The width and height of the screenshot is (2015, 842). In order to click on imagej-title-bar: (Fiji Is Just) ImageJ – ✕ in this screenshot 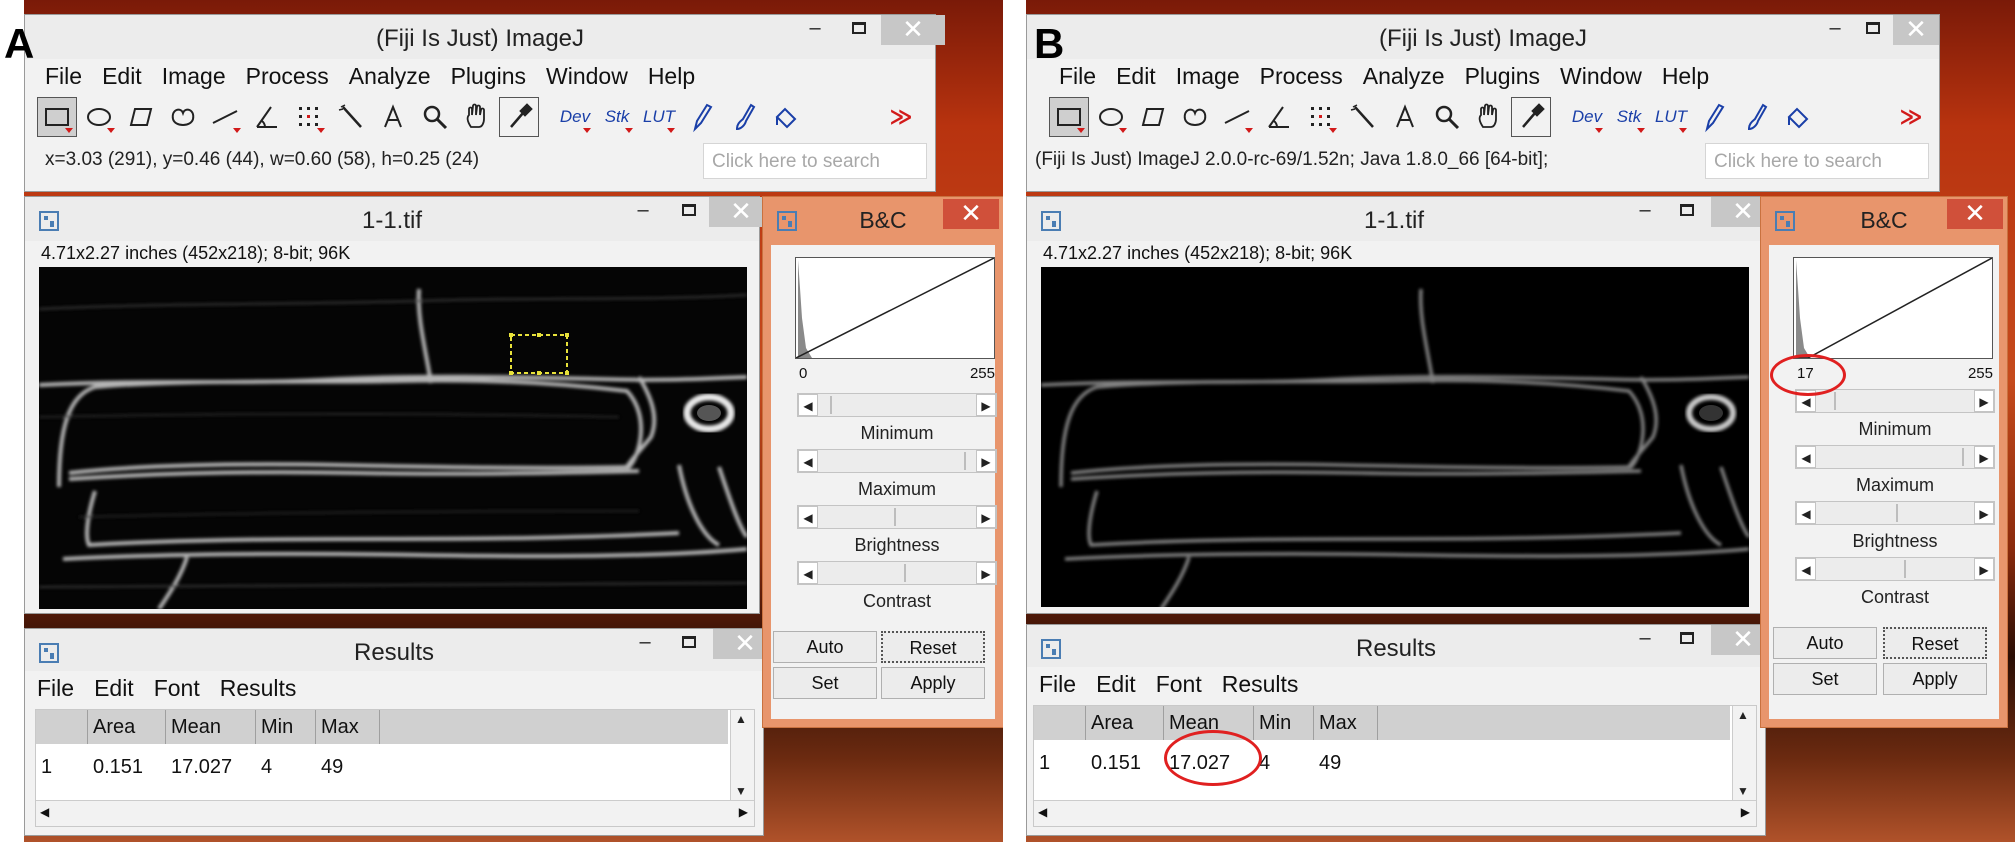, I will do `click(1483, 37)`.